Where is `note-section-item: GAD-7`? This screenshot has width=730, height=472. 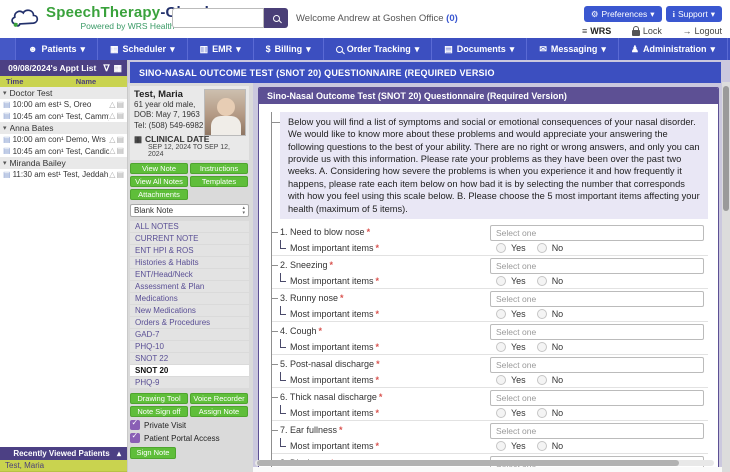 note-section-item: GAD-7 is located at coordinates (189, 335).